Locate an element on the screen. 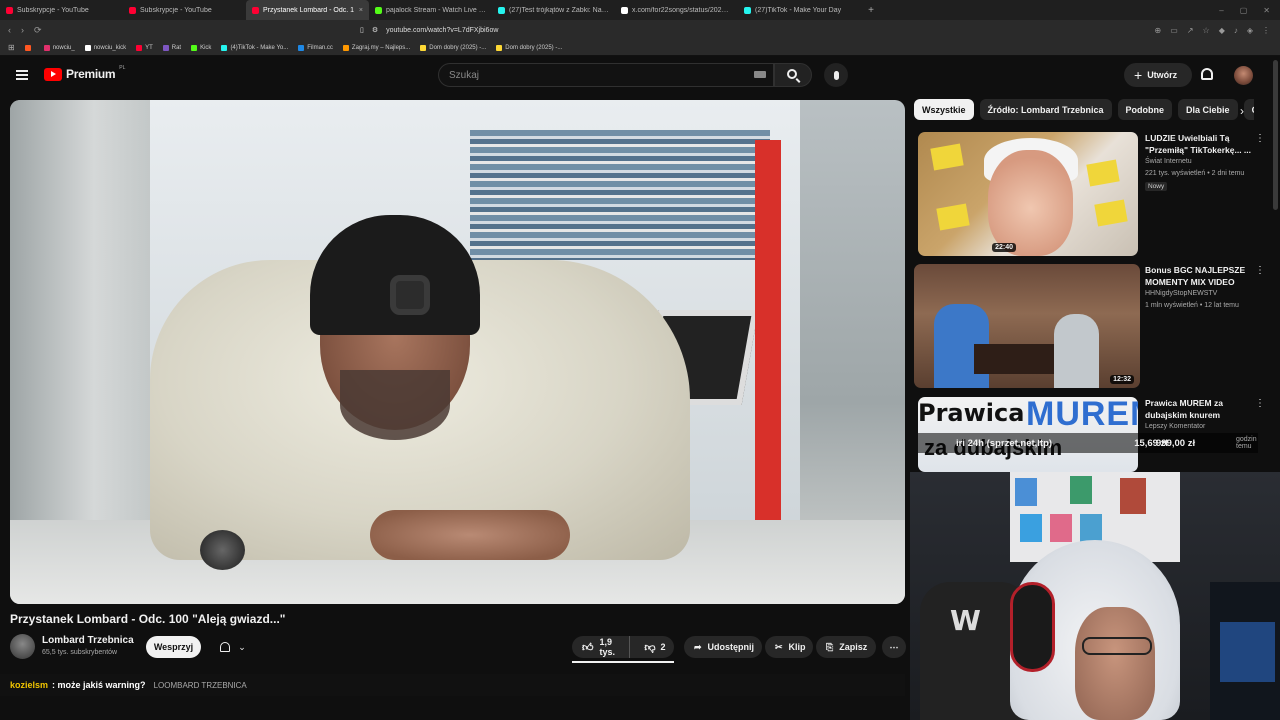 The height and width of the screenshot is (720, 1280). music-icon: ♪ is located at coordinates (1236, 30).